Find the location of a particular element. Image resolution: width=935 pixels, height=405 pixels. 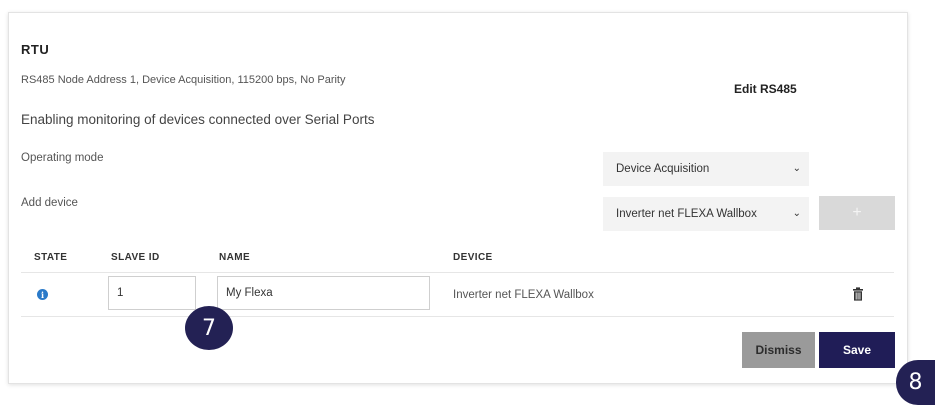

add-device-select: Inverter net FLEXA Wallbox ⌄ is located at coordinates (706, 214).